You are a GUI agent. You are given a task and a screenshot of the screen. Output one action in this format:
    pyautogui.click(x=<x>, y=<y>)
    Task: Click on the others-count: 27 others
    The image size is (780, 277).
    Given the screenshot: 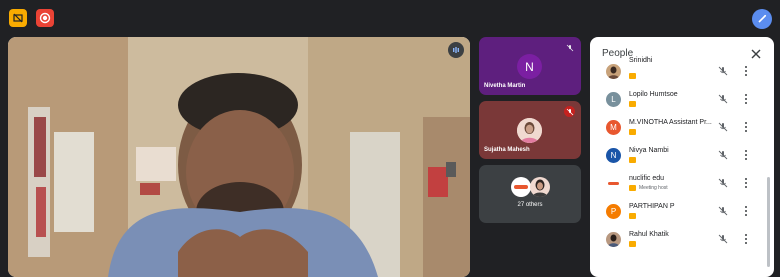 What is the action you would take?
    pyautogui.click(x=530, y=205)
    